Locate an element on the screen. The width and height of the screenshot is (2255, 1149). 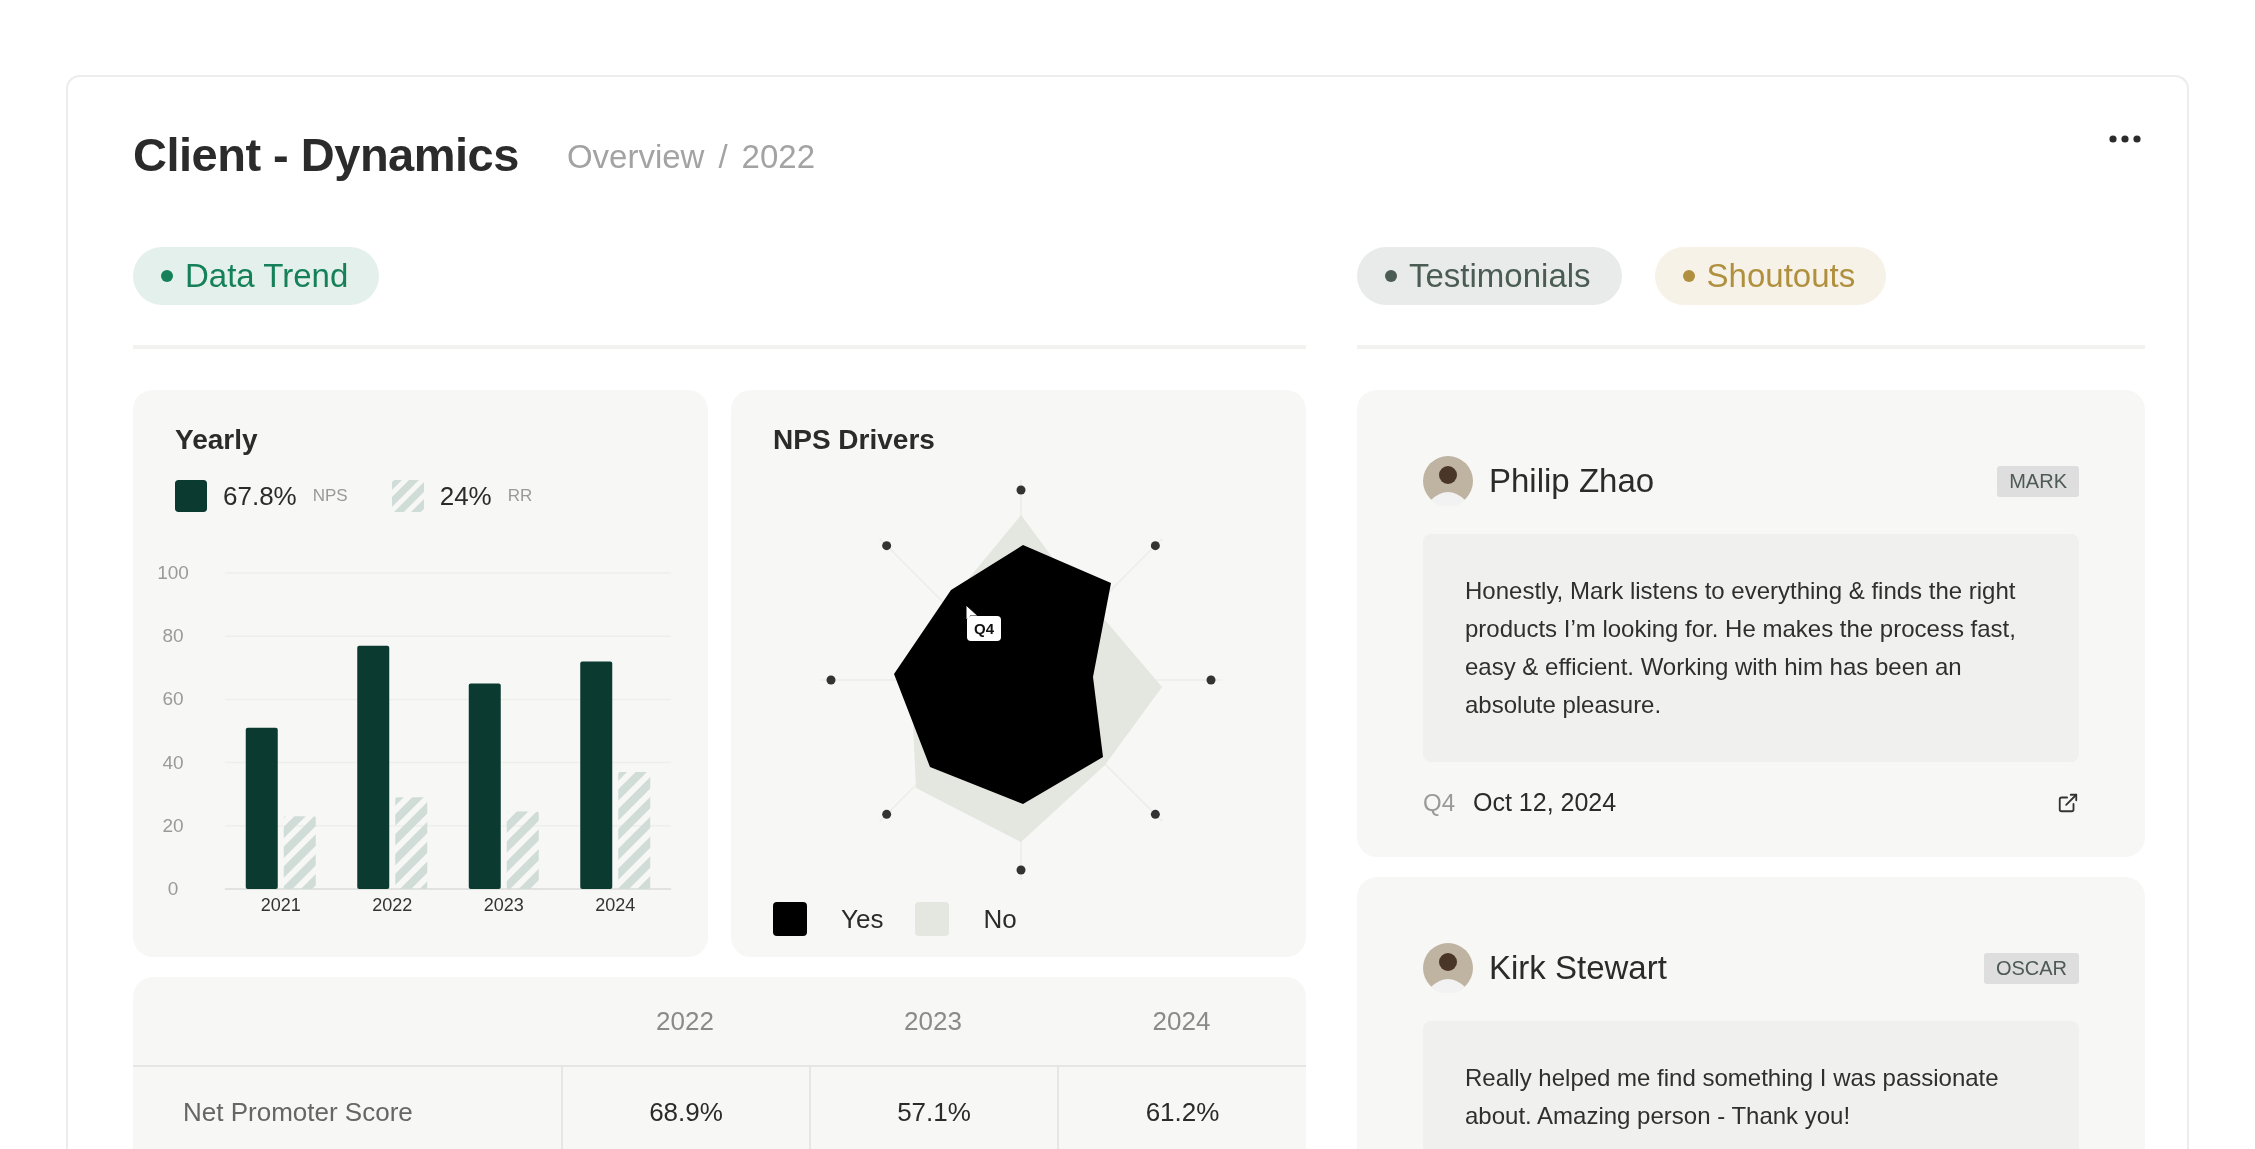
person-name: Kirk Stewart is located at coordinates (1578, 968).